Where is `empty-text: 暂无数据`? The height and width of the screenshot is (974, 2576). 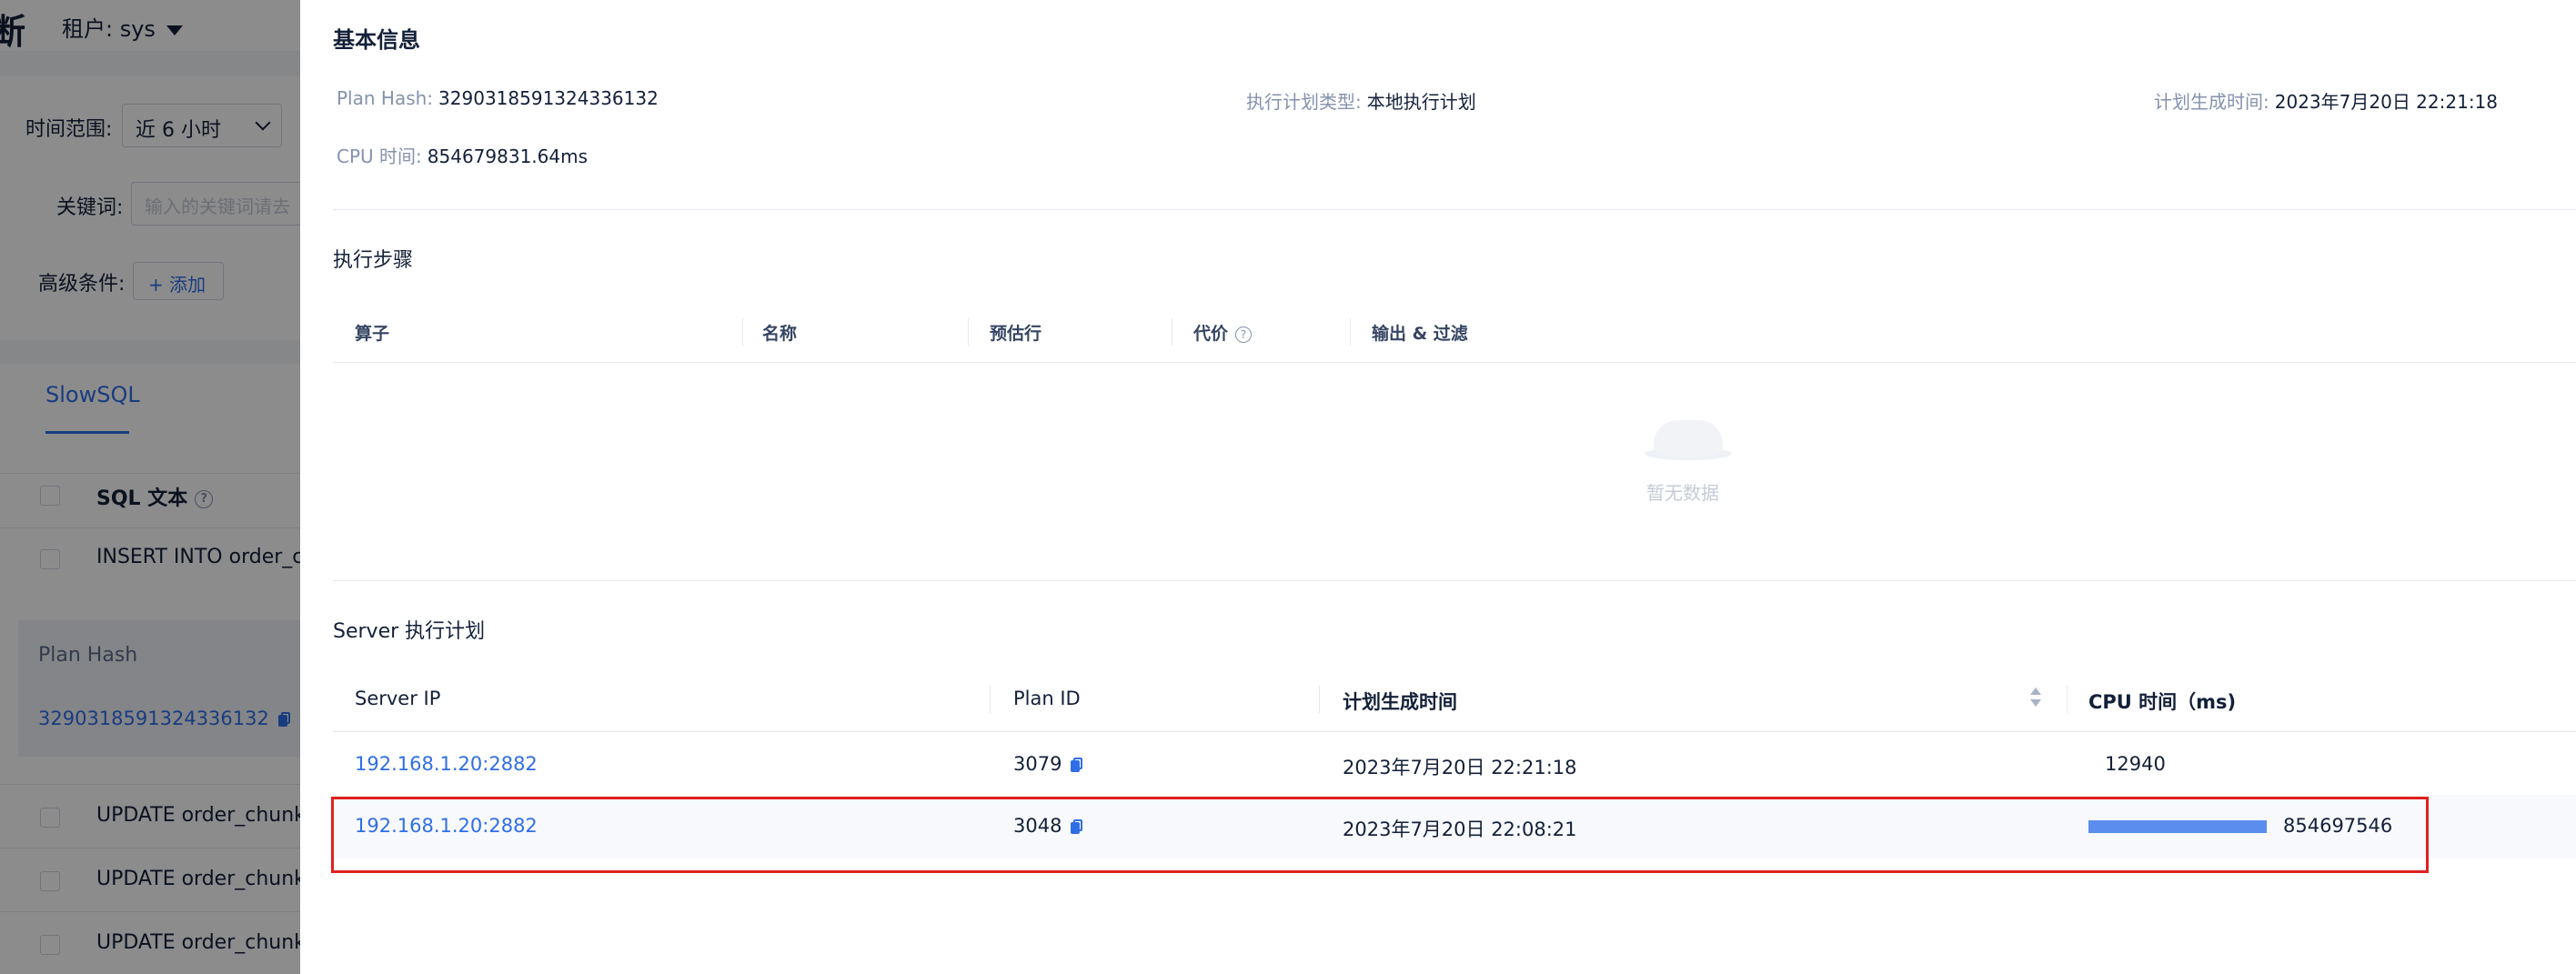
empty-text: 暂无数据 is located at coordinates (1682, 493).